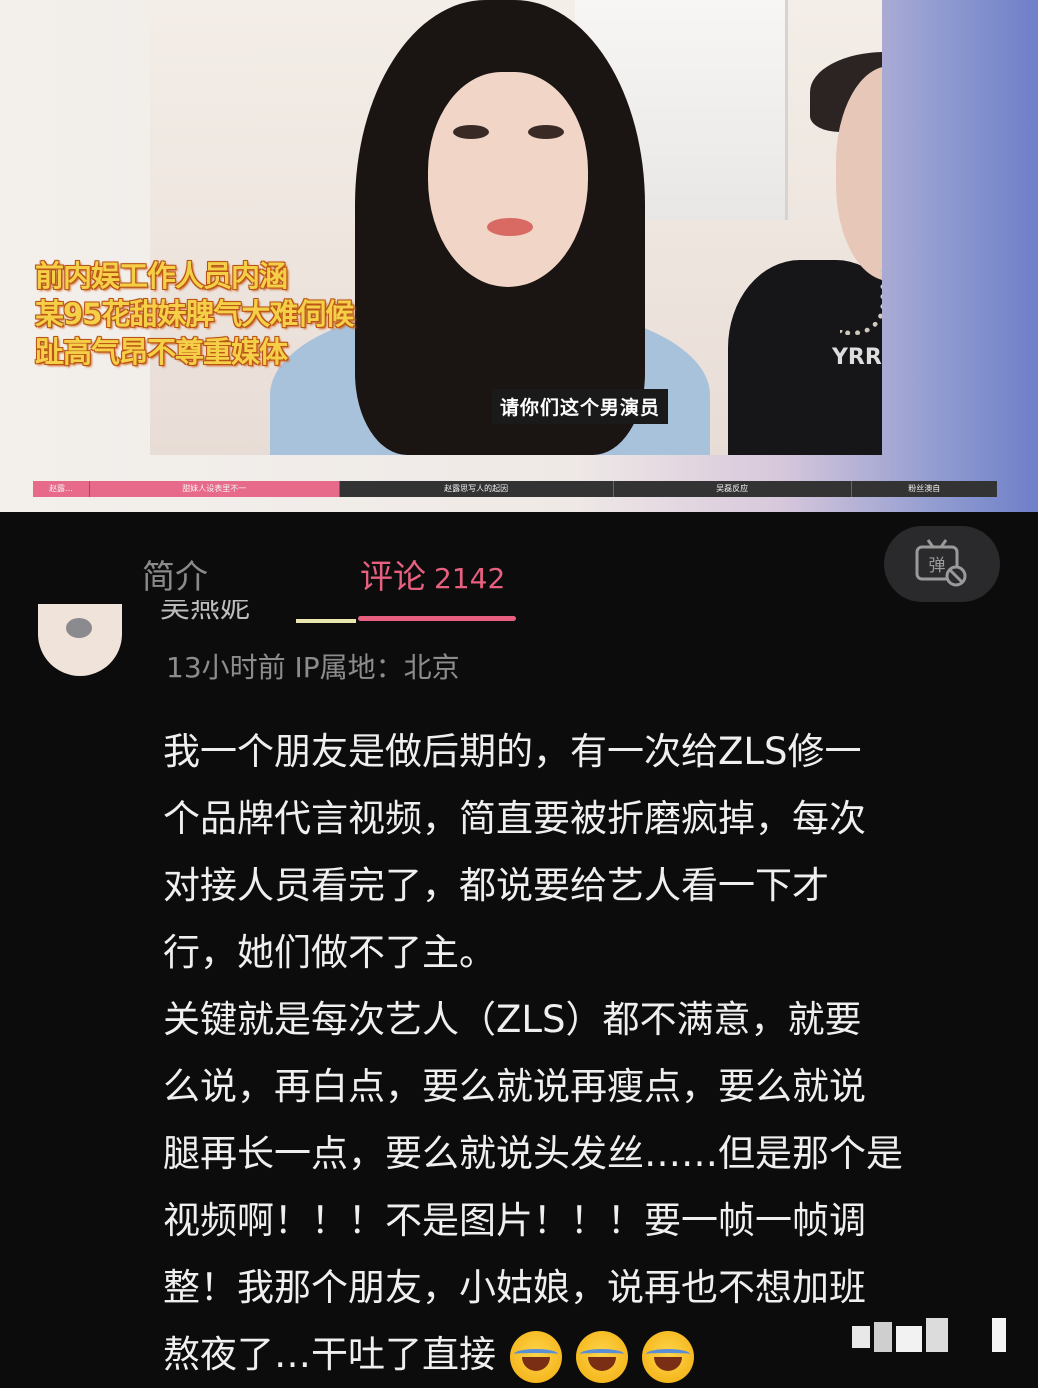  What do you see at coordinates (580, 406) in the screenshot?
I see `video-subtitle: 请你们这个男演员` at bounding box center [580, 406].